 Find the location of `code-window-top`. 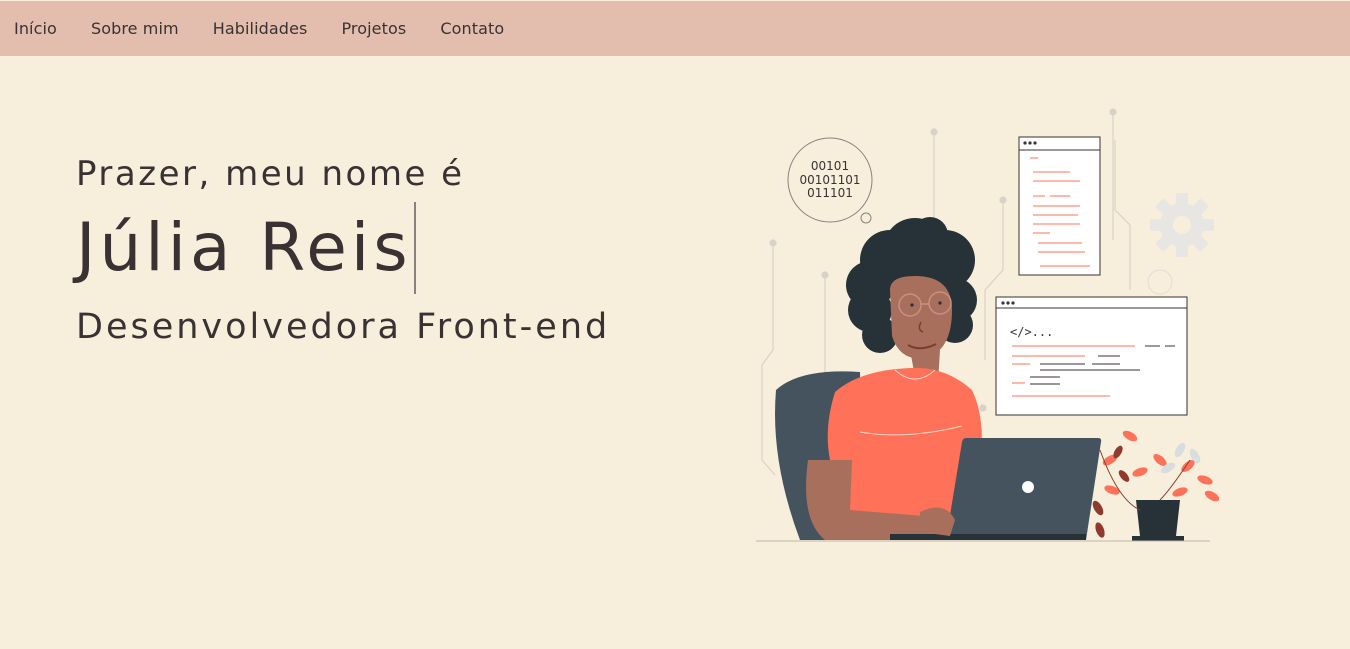

code-window-top is located at coordinates (1059, 206).